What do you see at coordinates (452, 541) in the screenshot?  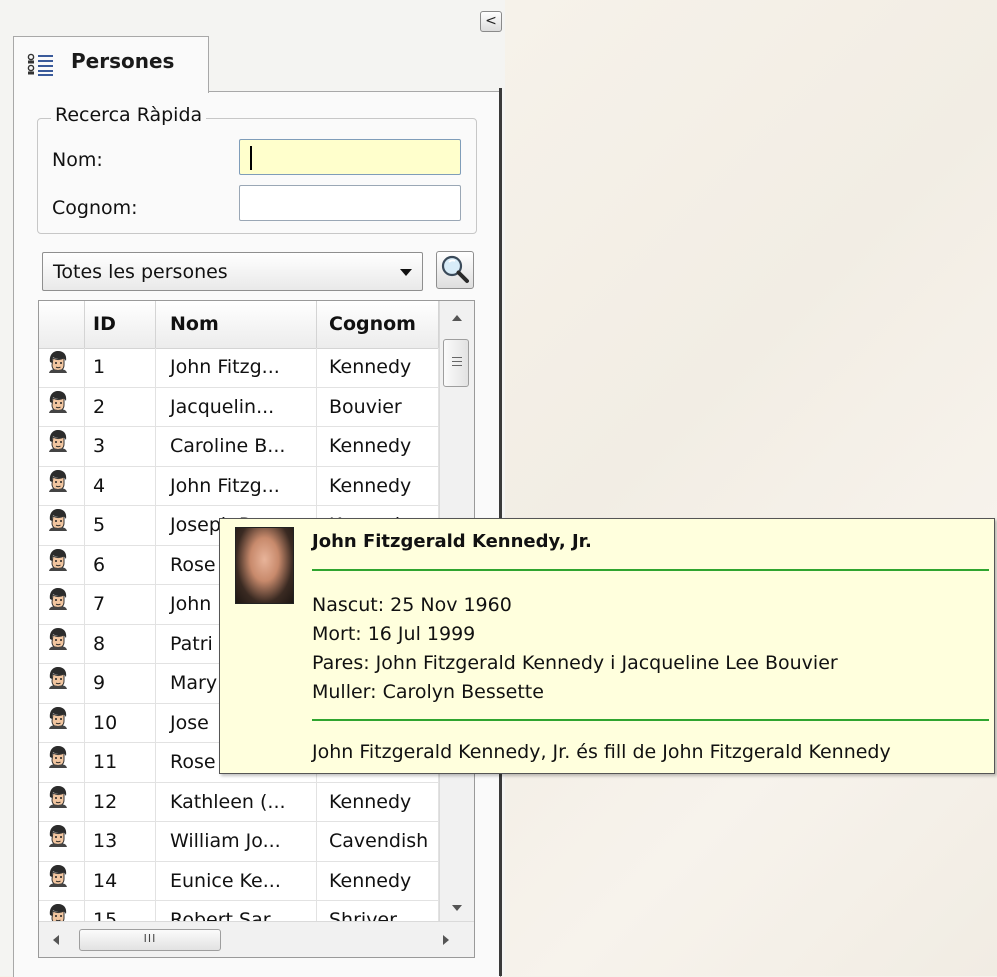 I see `tooltip-title: John Fitzgerald Kennedy, Jr.` at bounding box center [452, 541].